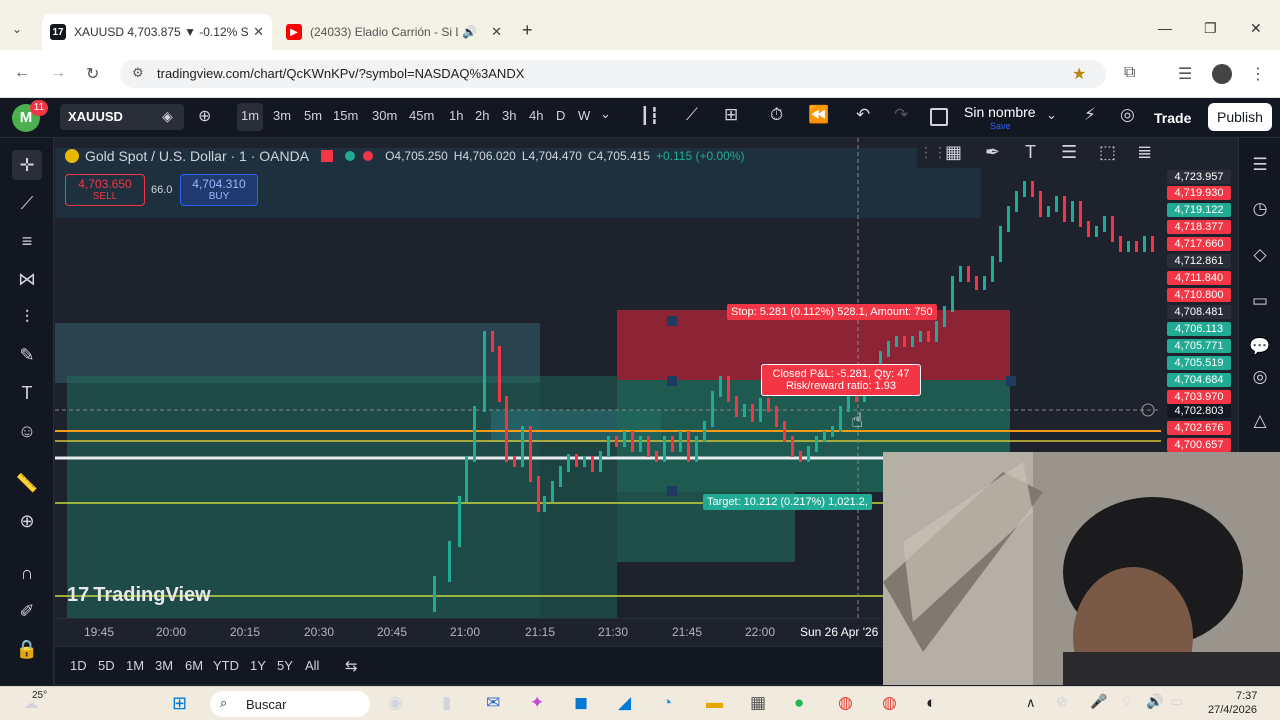  What do you see at coordinates (1256, 28) in the screenshot?
I see `close-window-button: ✕` at bounding box center [1256, 28].